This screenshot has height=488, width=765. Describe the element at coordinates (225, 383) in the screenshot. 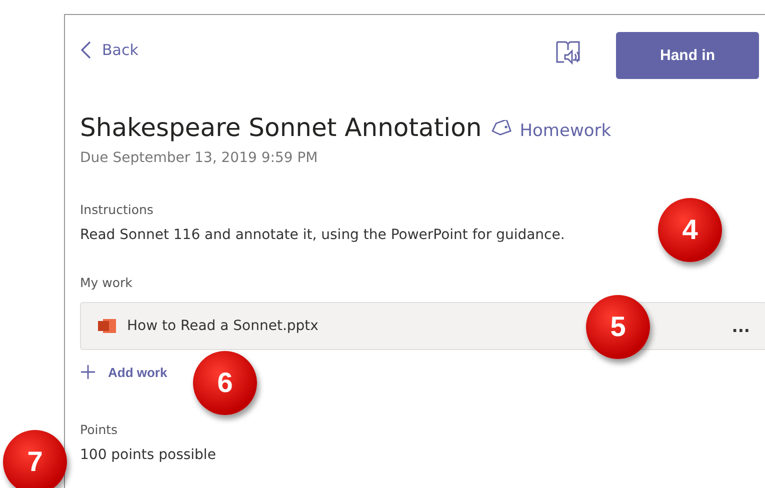

I see `callout-badge: 6` at that location.